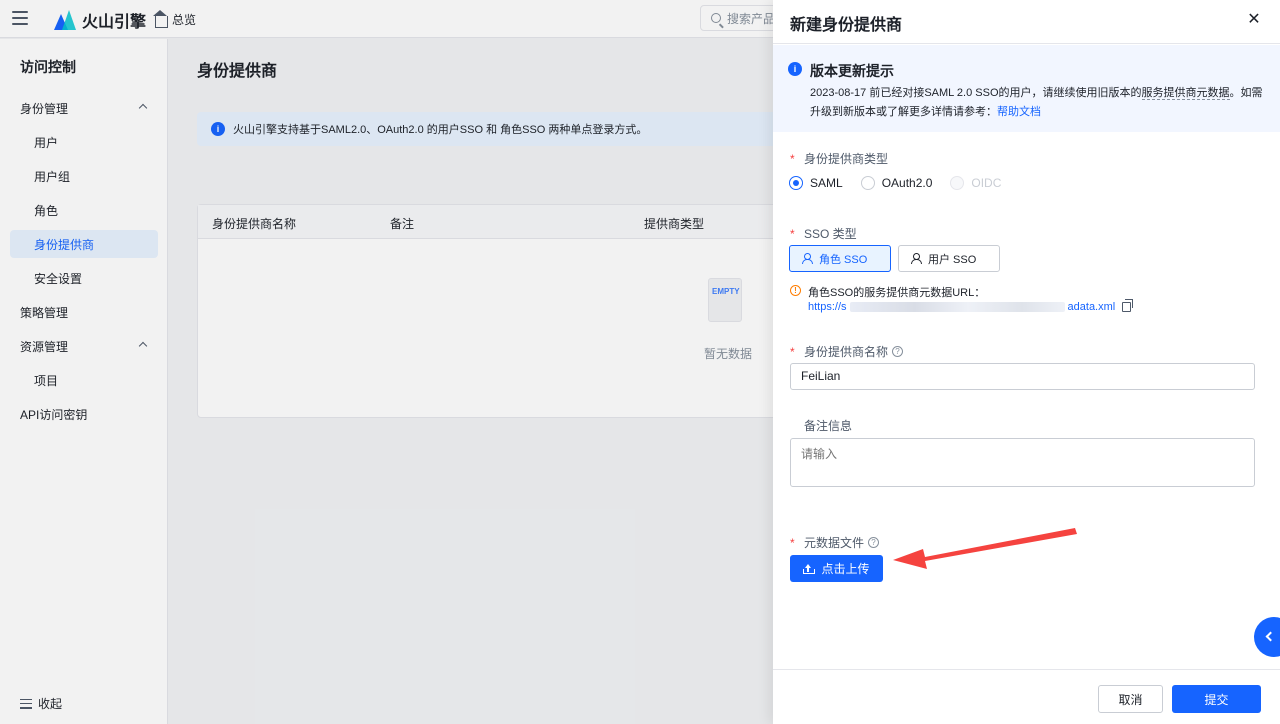 The image size is (1280, 724). I want to click on drawer-footer: 取消 提交, so click(1026, 696).